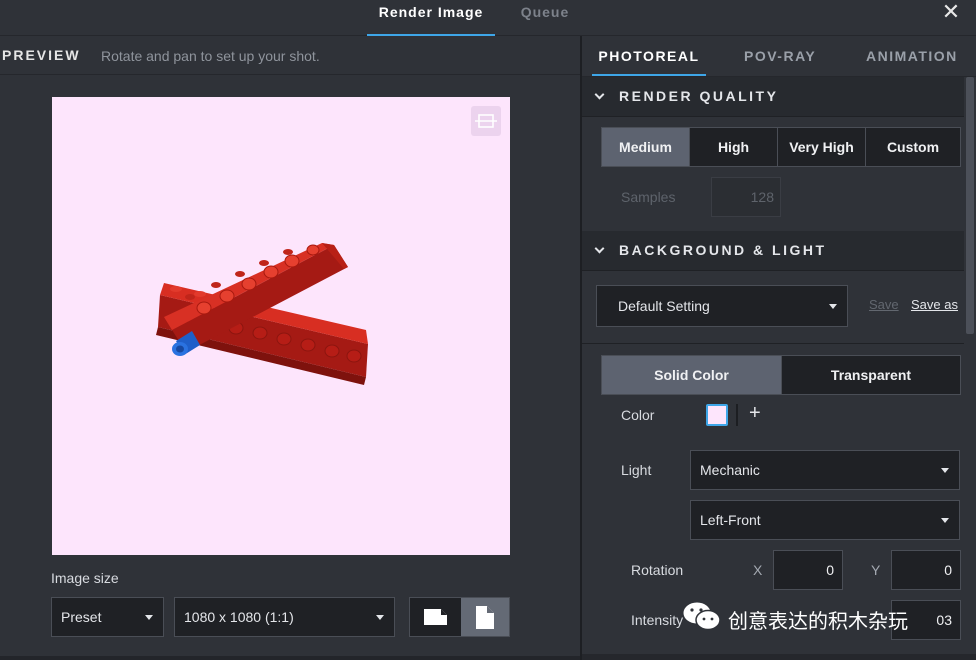 The image size is (976, 660). Describe the element at coordinates (107, 617) in the screenshot. I see `image-size-preset-dropdown: Preset` at that location.